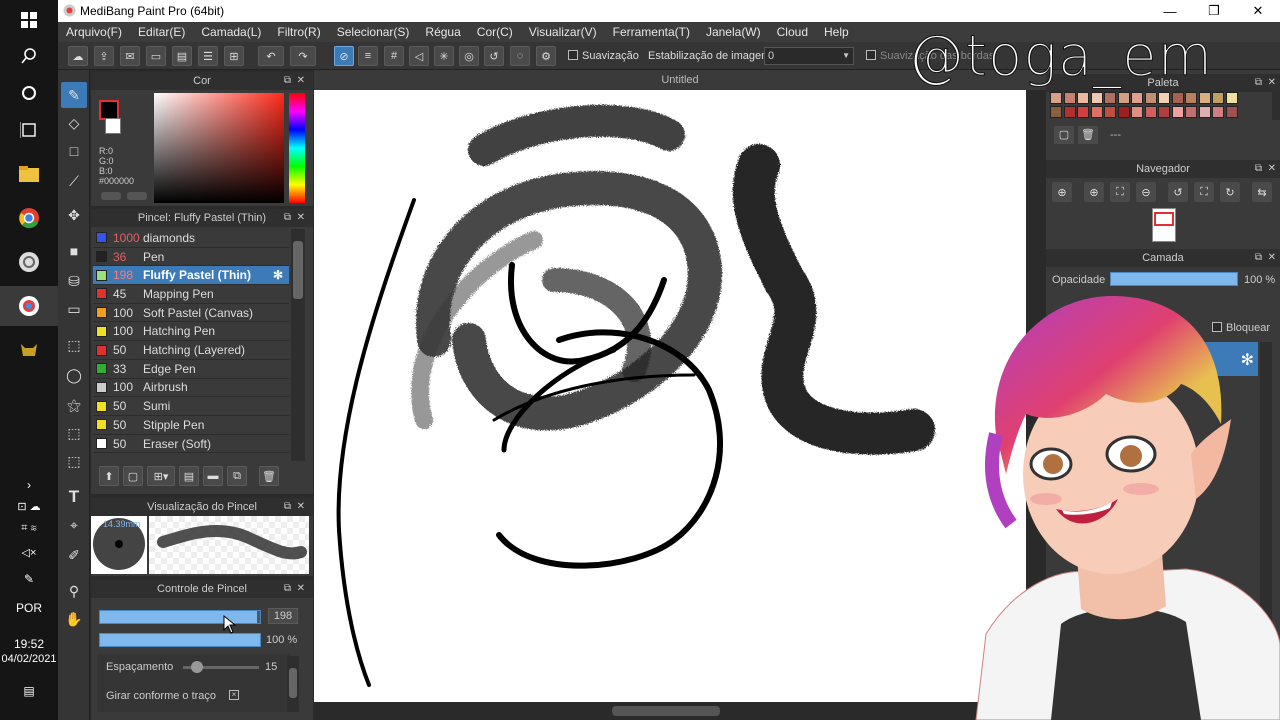 This screenshot has height=720, width=1280. Describe the element at coordinates (1258, 11) in the screenshot. I see `close-button: ✕` at that location.